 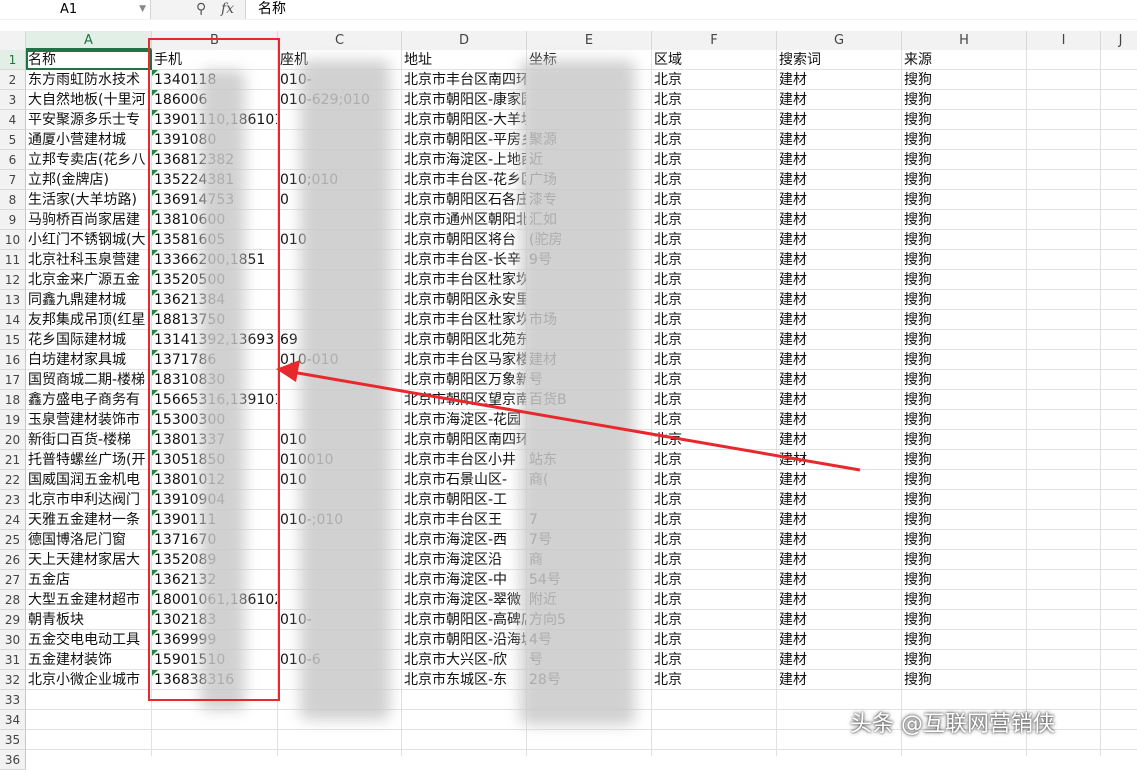 I want to click on cell-b: 13581605, so click(x=215, y=240).